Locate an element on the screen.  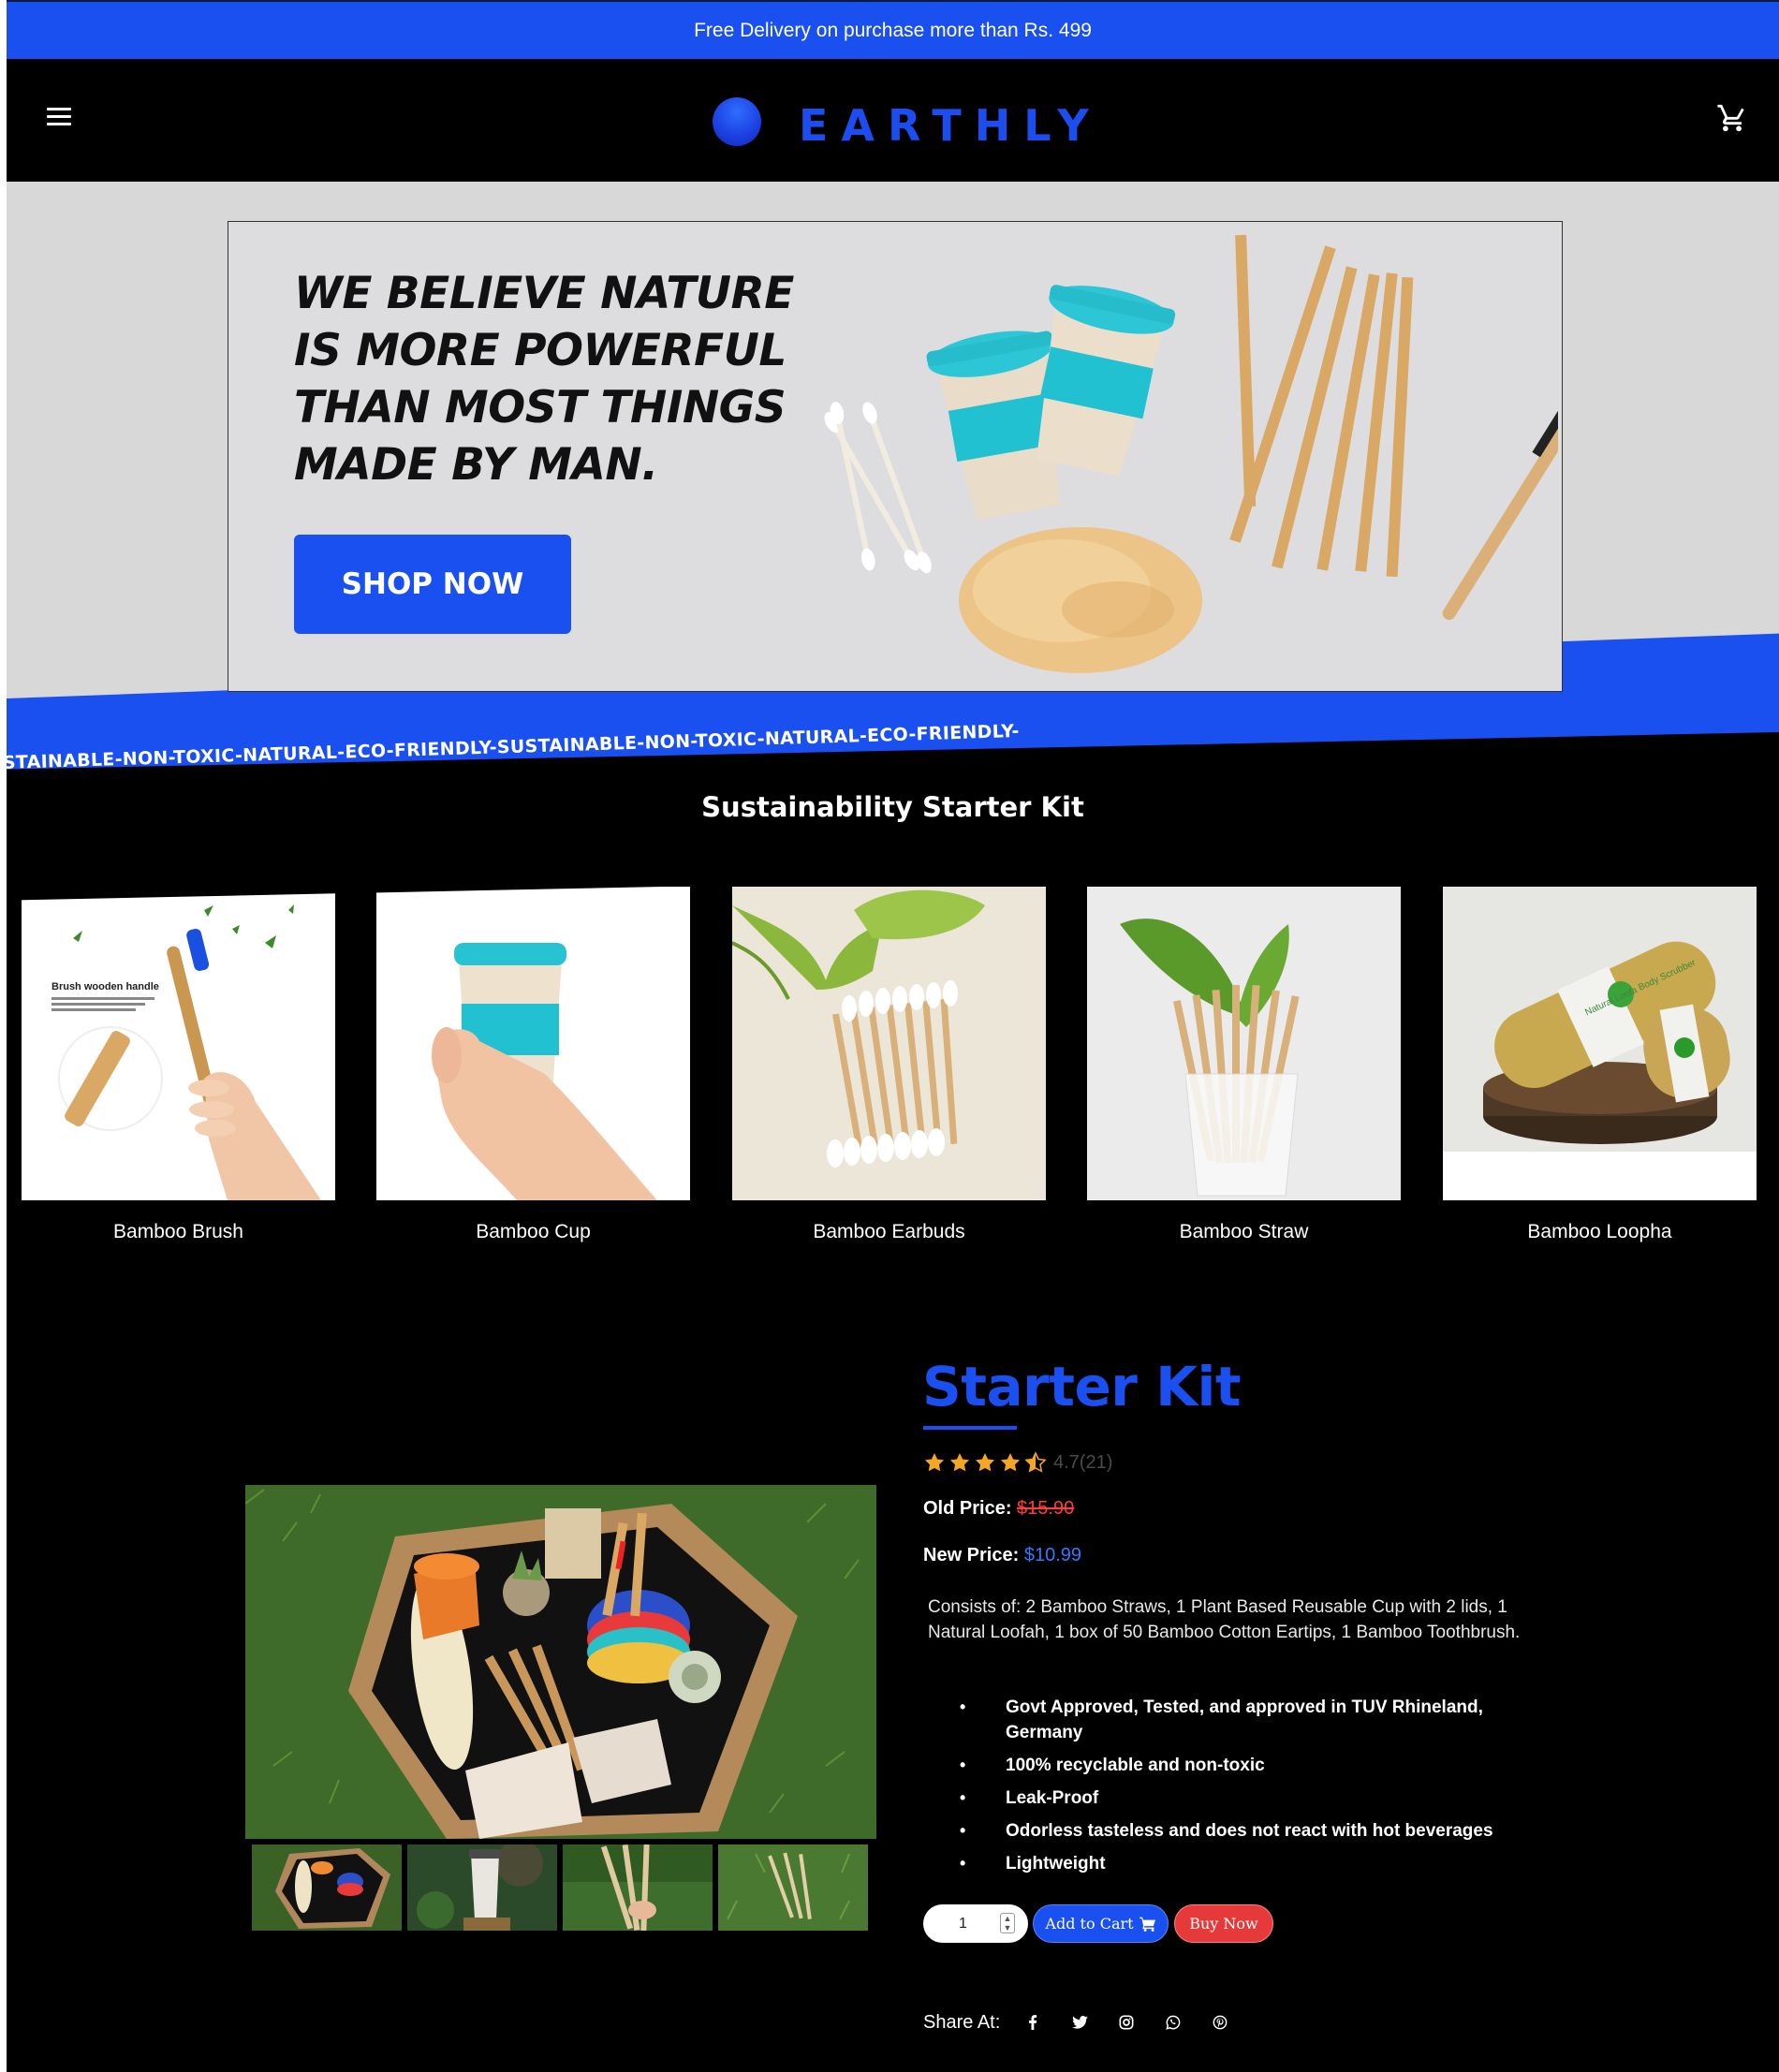
hamburger-menu-icon is located at coordinates (59, 118).